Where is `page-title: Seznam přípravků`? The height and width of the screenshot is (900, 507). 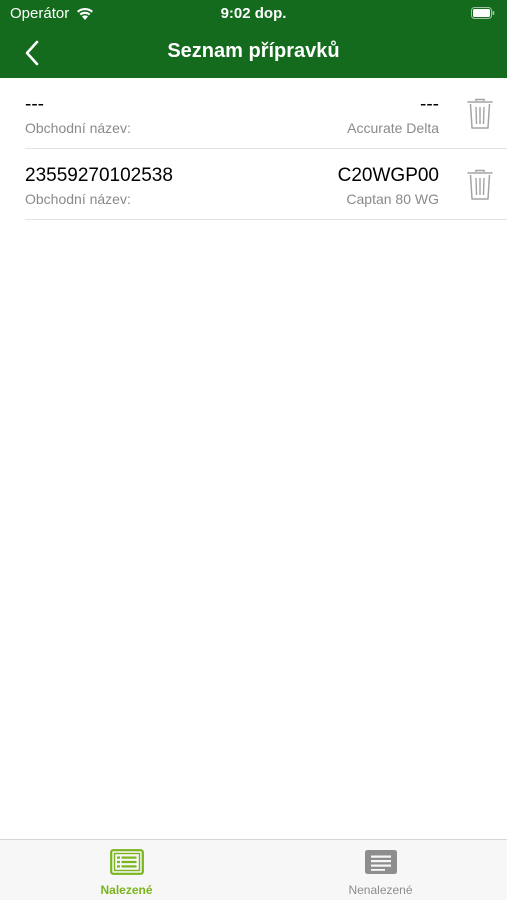 page-title: Seznam přípravků is located at coordinates (253, 51).